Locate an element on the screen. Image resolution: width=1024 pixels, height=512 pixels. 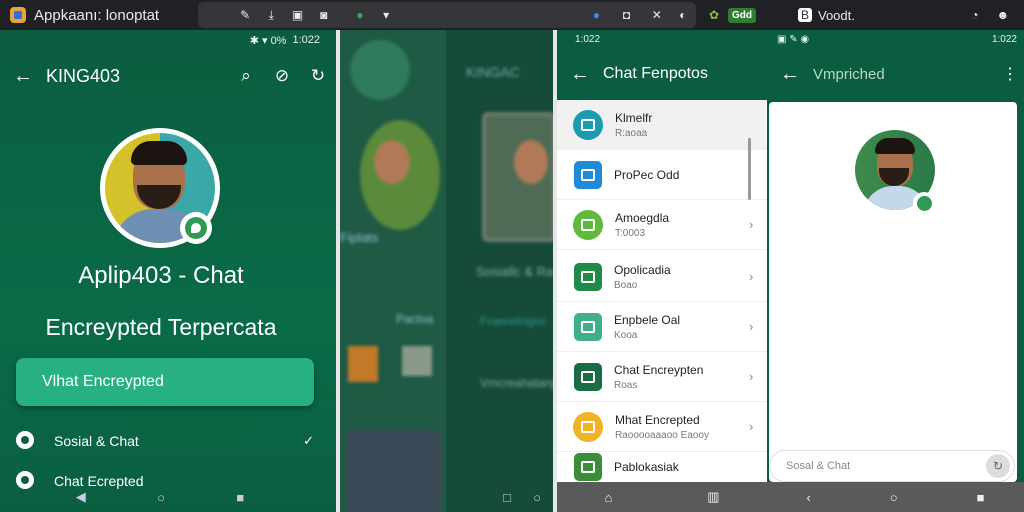
conversation-header: ← Vmpriched ⋮ is located at coordinates (895, 74).